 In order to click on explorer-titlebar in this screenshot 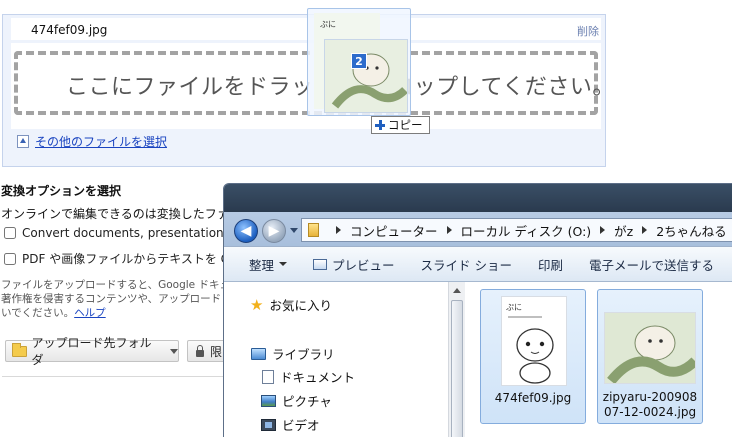, I will do `click(478, 198)`.